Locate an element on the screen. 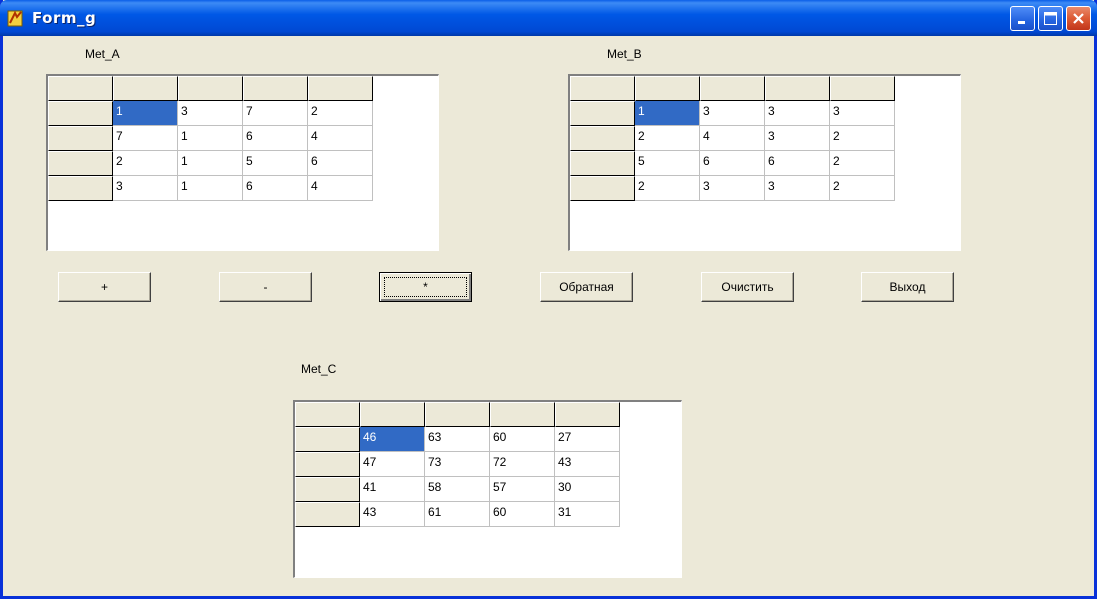 The width and height of the screenshot is (1097, 599). label-met-c: Met_C is located at coordinates (319, 369).